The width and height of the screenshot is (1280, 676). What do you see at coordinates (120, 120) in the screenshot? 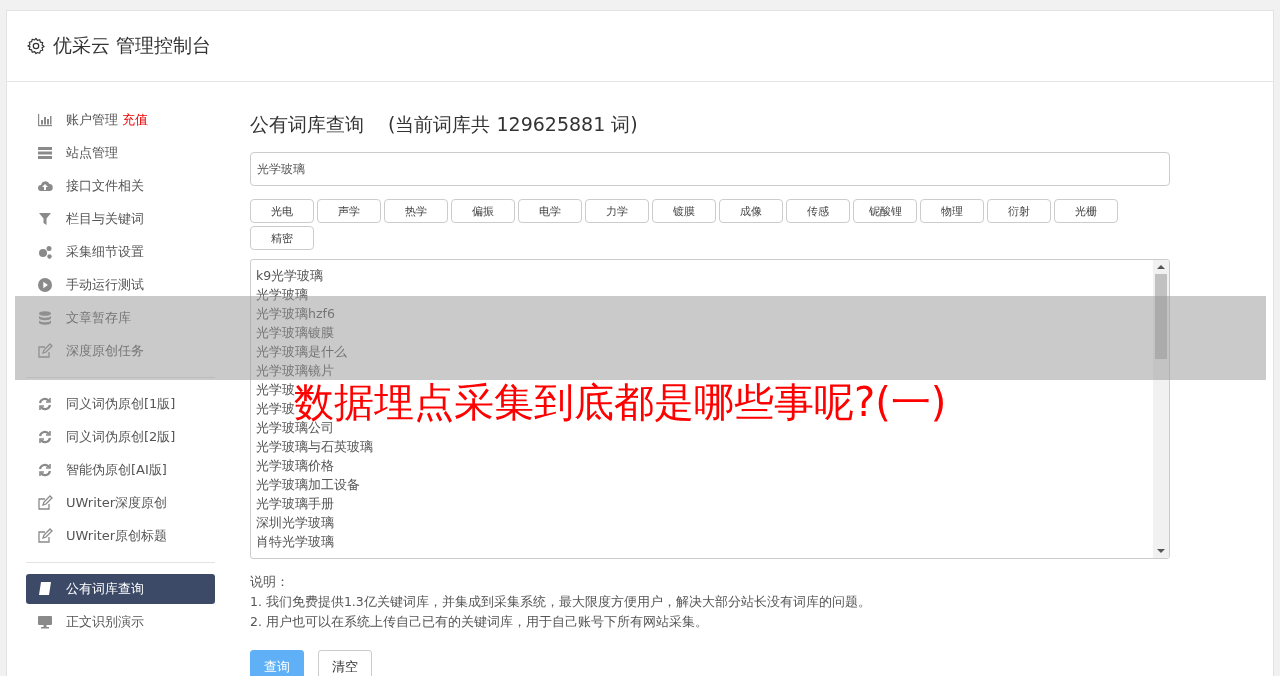
I see `sidebar-item: 账户管理 充值` at bounding box center [120, 120].